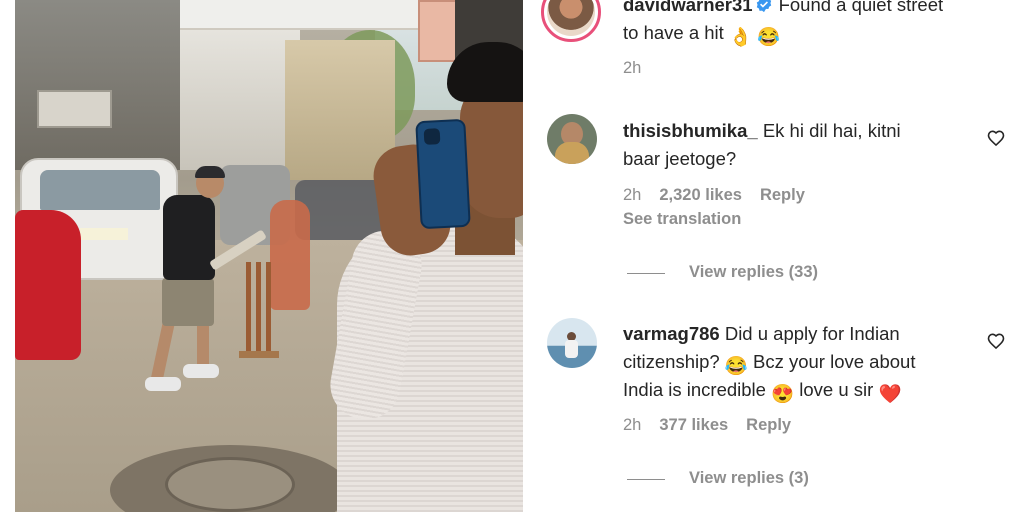  I want to click on comment-likes: 2,320 likes, so click(700, 195).